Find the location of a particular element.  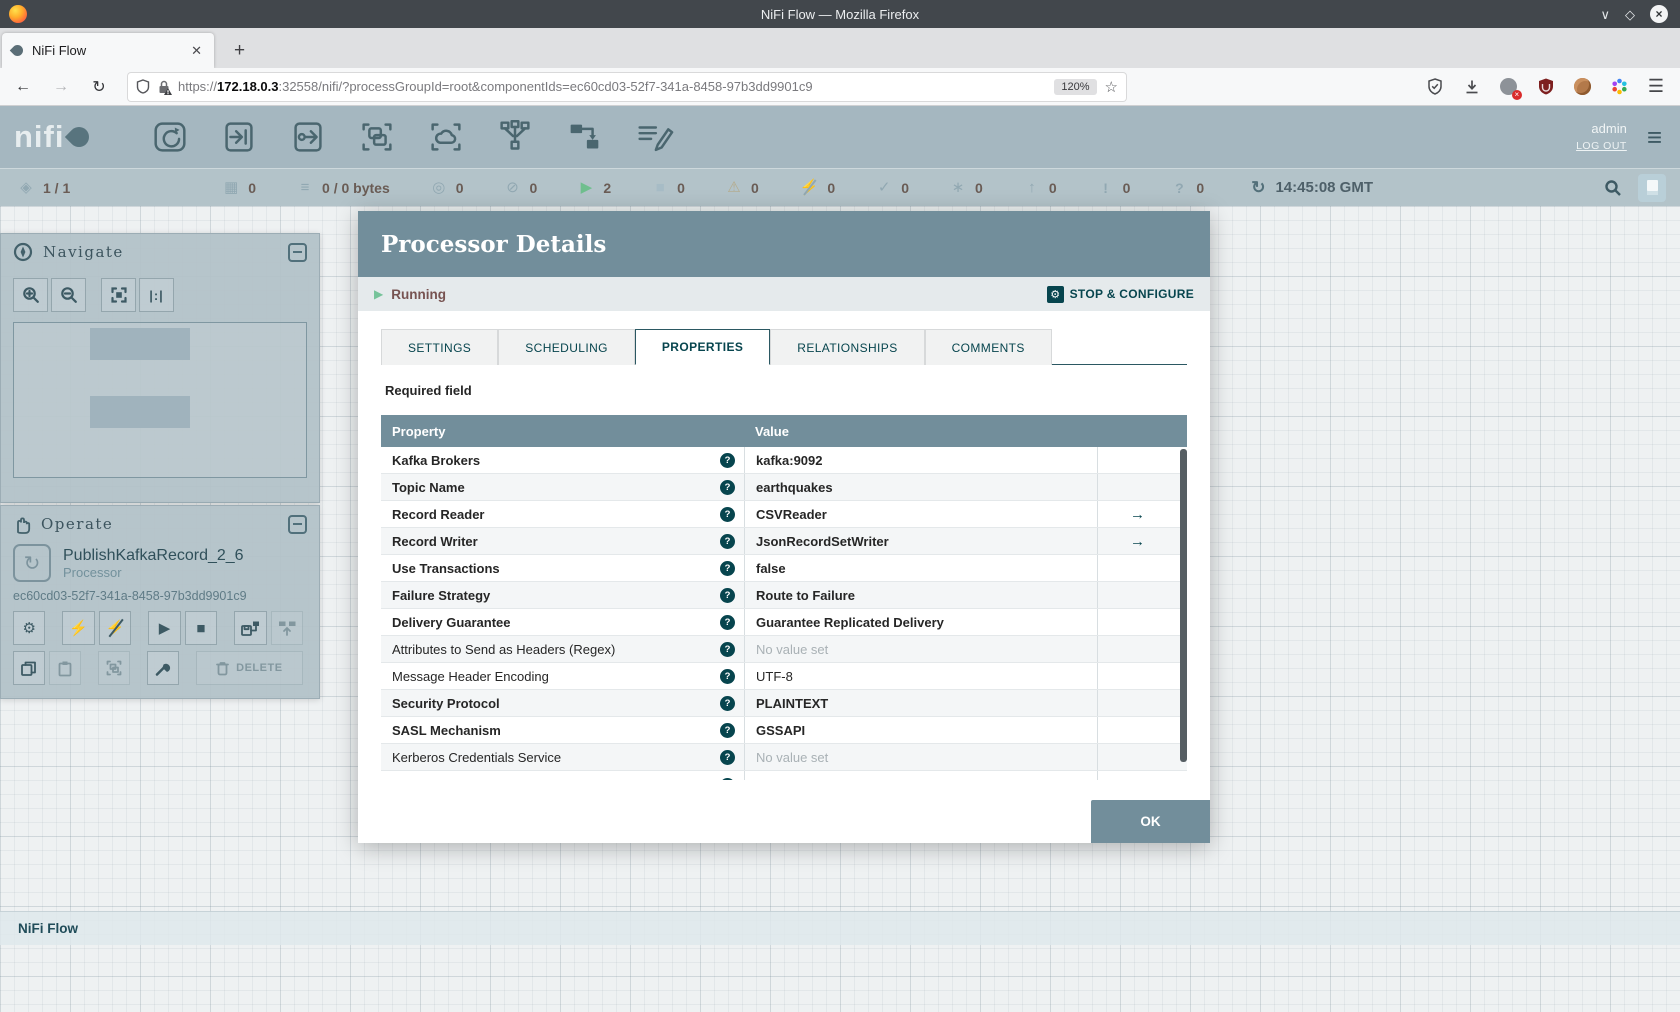

new-tab-button: + is located at coordinates (239, 51).